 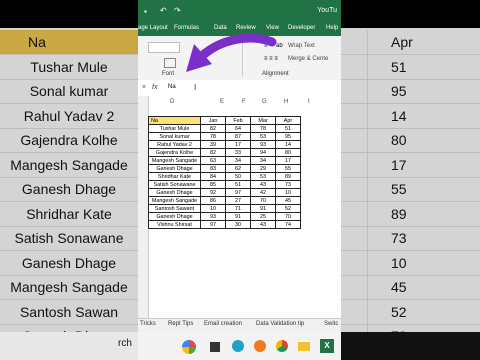 What do you see at coordinates (213, 200) in the screenshot?
I see `value-cell: 86` at bounding box center [213, 200].